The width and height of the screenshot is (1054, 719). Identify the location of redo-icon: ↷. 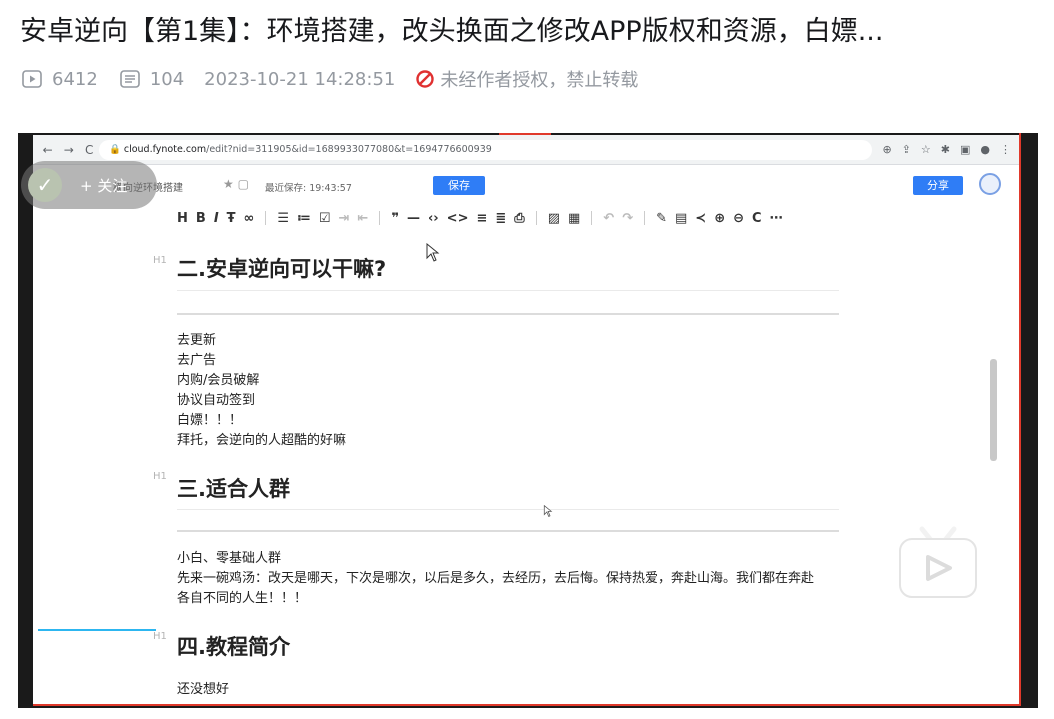
(628, 218).